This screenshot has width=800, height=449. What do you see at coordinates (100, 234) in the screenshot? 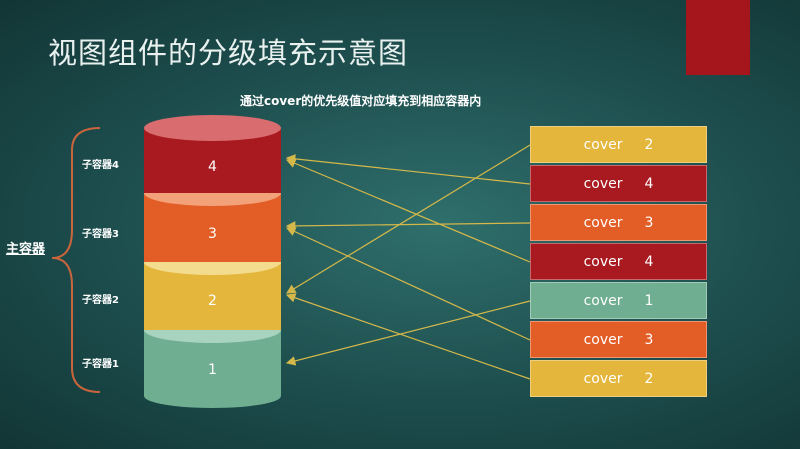
I see `sub-container-label-3: 子容器3` at bounding box center [100, 234].